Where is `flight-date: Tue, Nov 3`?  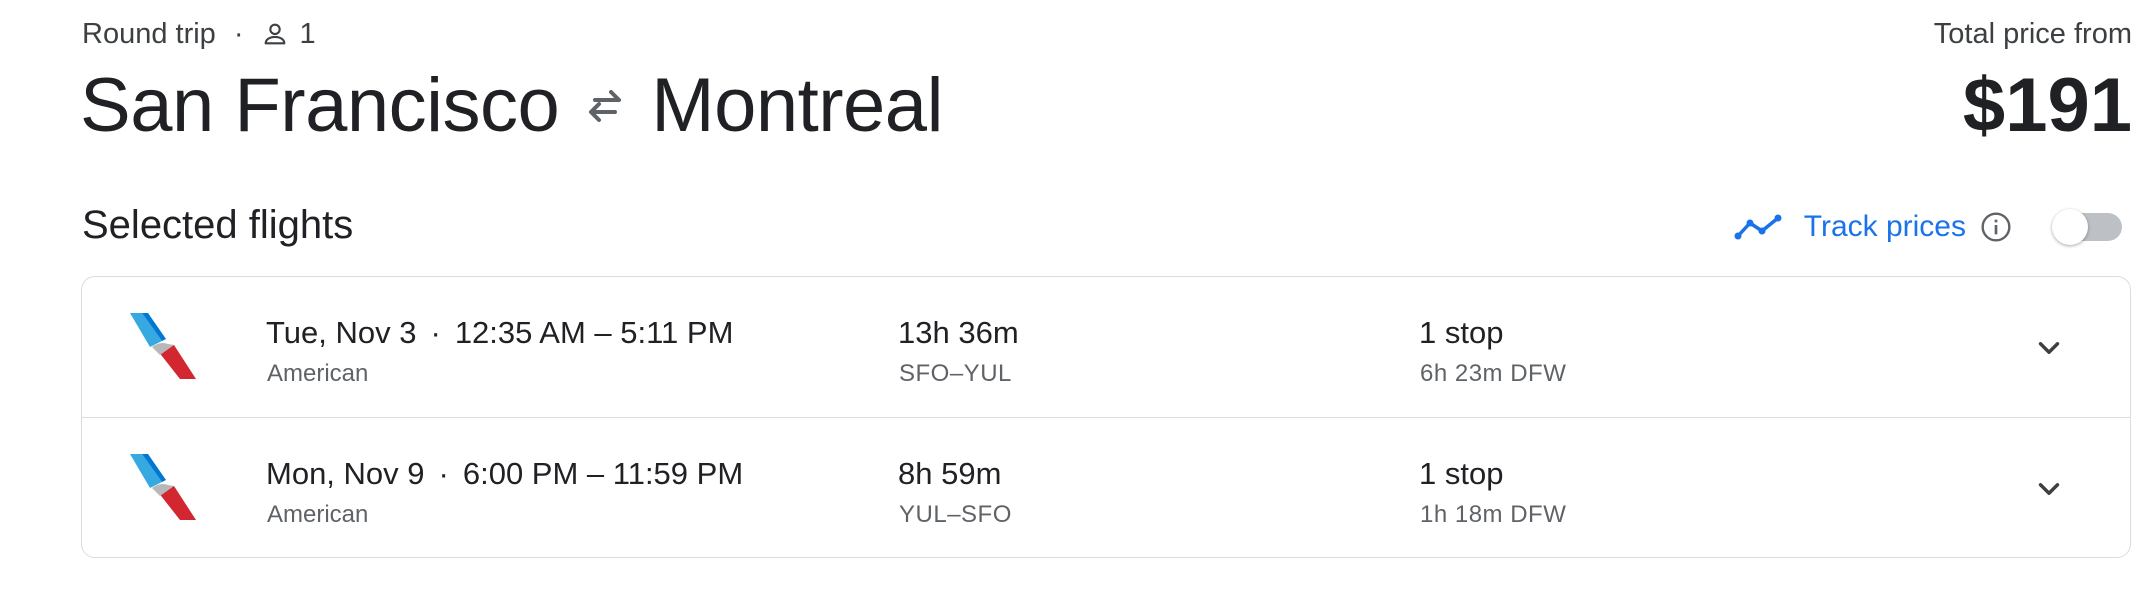
flight-date: Tue, Nov 3 is located at coordinates (341, 332).